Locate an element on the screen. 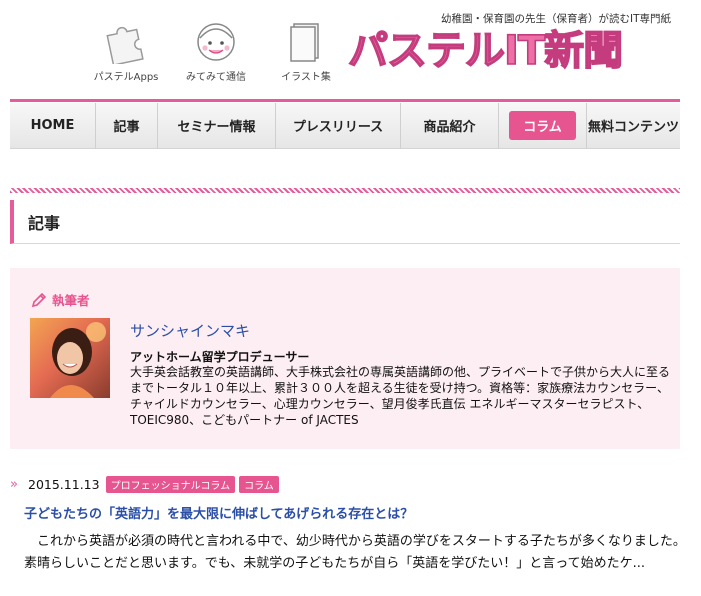  author-portrait is located at coordinates (78, 360).